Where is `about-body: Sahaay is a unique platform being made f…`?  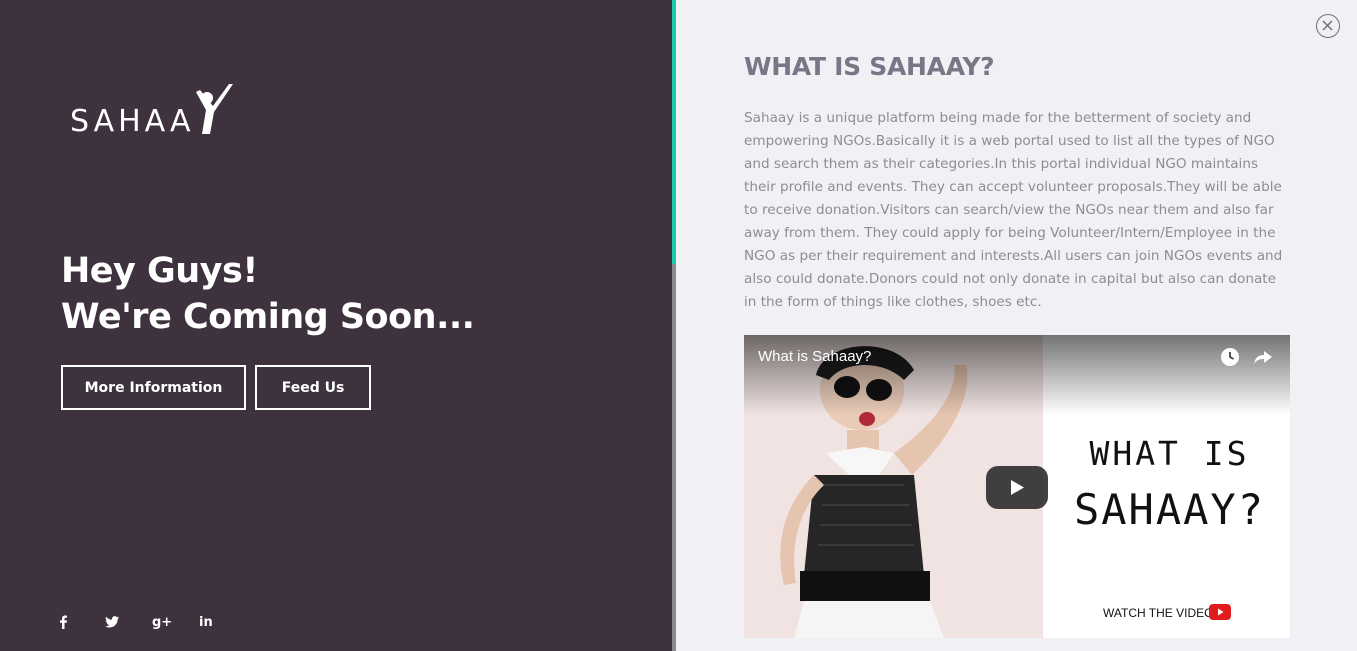
about-body: Sahaay is a unique platform being made f… is located at coordinates (1013, 210).